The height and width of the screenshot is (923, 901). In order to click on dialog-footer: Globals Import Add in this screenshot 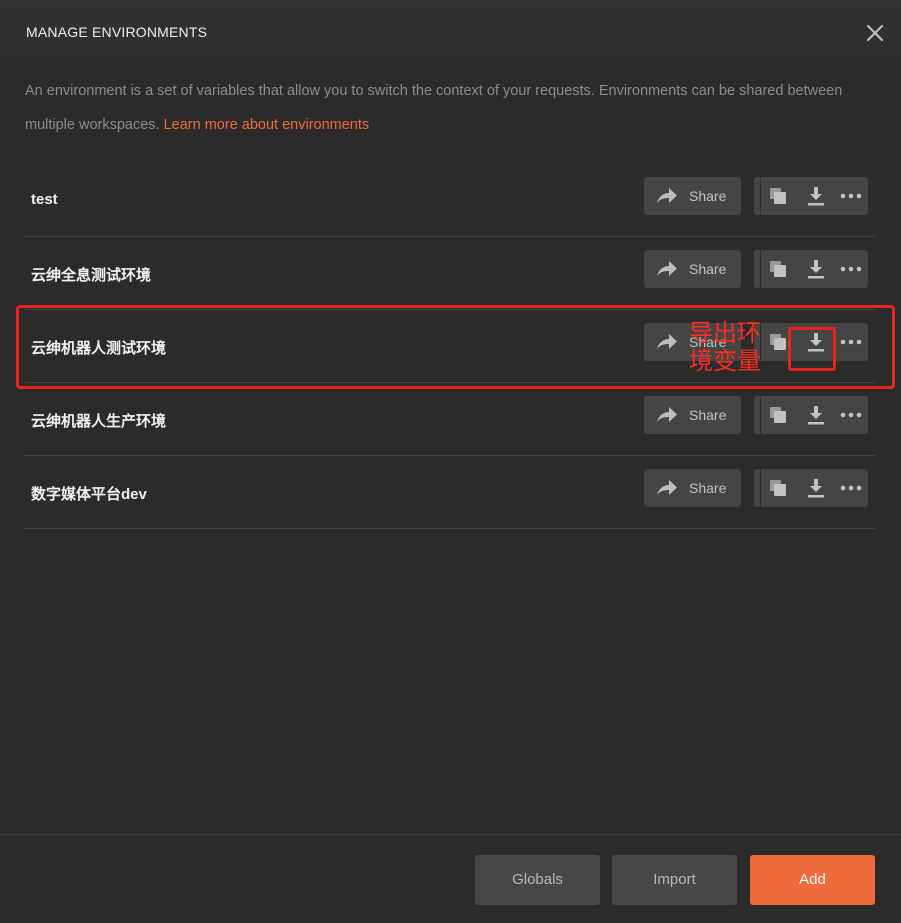, I will do `click(450, 878)`.